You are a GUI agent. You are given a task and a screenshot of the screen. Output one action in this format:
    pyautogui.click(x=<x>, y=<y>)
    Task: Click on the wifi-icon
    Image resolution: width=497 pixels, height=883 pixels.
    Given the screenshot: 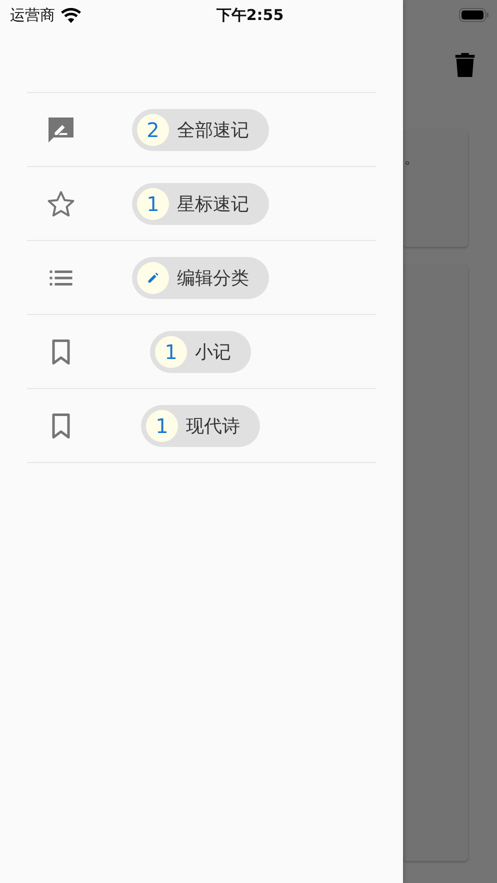 What is the action you would take?
    pyautogui.click(x=71, y=15)
    